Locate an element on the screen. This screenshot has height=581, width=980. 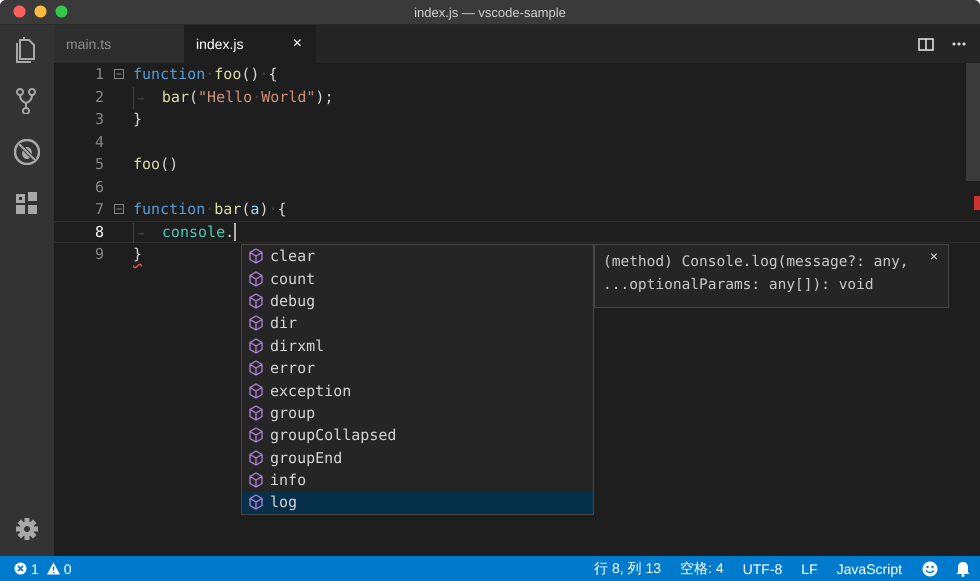
suggestion-item: clear is located at coordinates (417, 256).